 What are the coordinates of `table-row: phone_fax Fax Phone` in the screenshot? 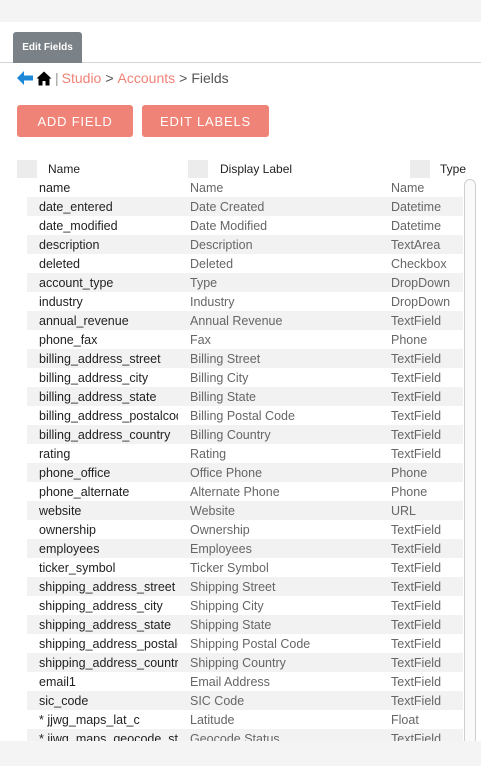 It's located at (245, 339).